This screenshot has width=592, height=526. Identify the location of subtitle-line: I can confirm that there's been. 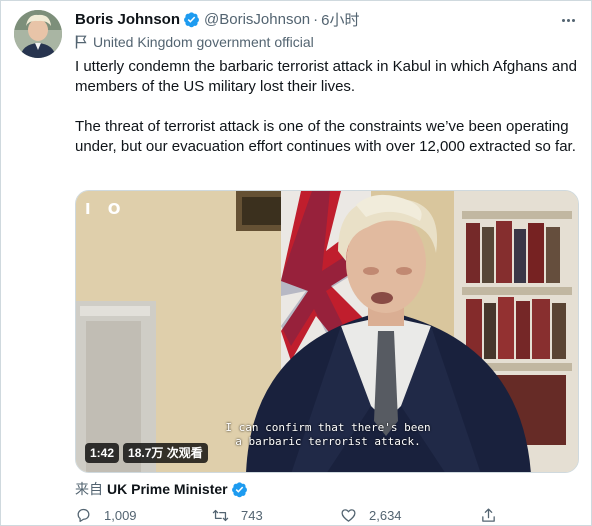
(328, 427).